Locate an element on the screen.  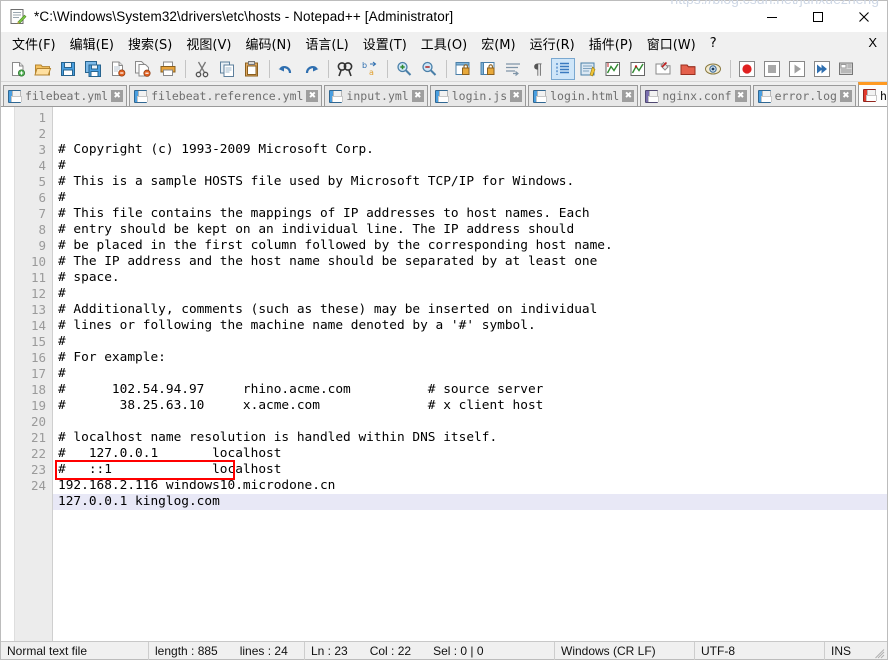
document-map-icon is located at coordinates (638, 69).